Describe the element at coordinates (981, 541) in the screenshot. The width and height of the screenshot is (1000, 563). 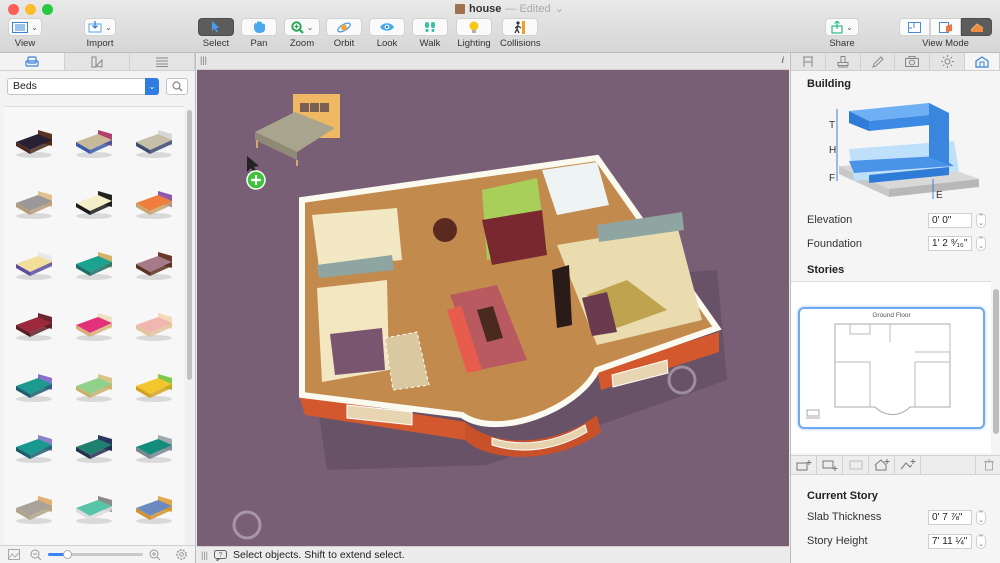
I see `story-height-stepper: ⌃ ⌄` at that location.